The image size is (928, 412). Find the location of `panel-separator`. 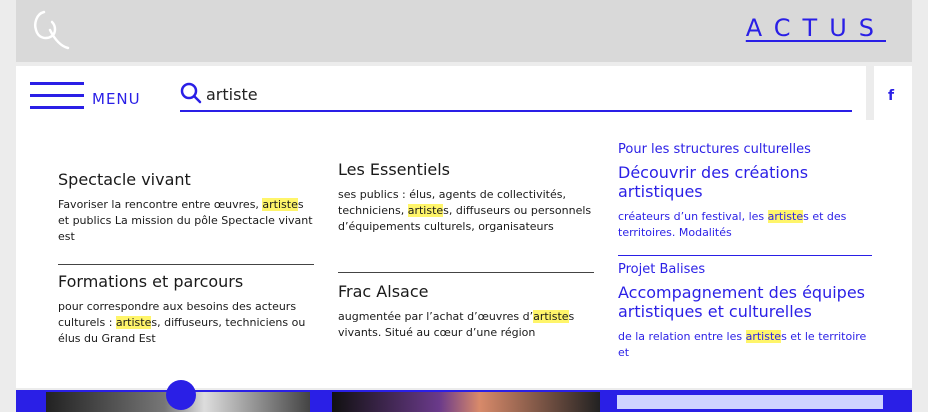

panel-separator is located at coordinates (870, 93).